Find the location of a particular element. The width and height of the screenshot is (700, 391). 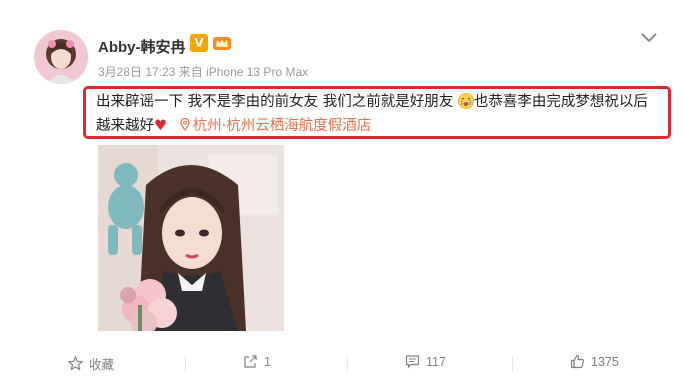

action-bar: 收藏 1 117 1375 is located at coordinates (350, 364).